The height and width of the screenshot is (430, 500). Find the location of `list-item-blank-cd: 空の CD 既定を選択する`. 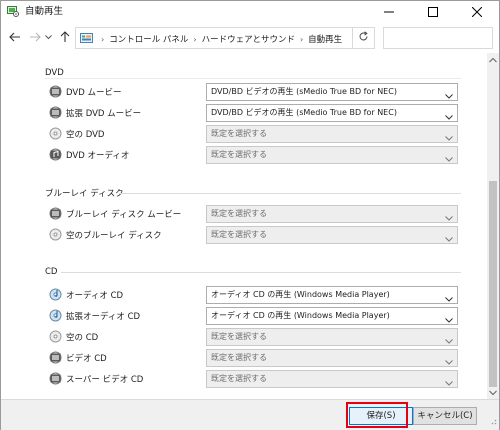

list-item-blank-cd: 空の CD 既定を選択する is located at coordinates (255, 337).